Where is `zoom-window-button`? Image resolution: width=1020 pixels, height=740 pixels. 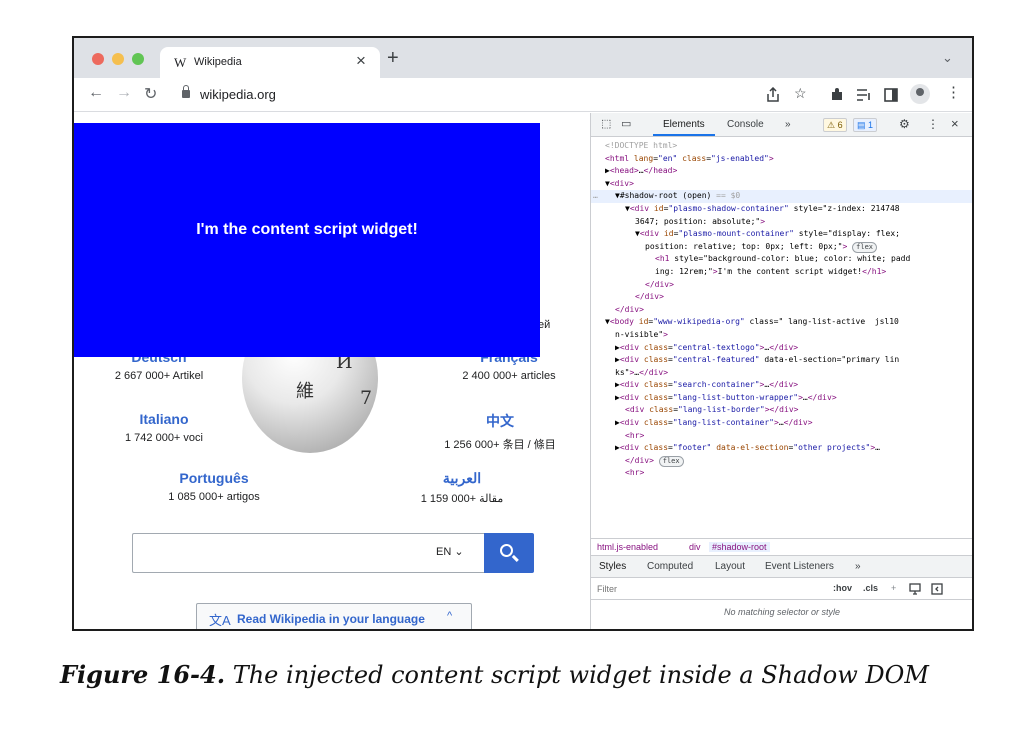 zoom-window-button is located at coordinates (138, 59).